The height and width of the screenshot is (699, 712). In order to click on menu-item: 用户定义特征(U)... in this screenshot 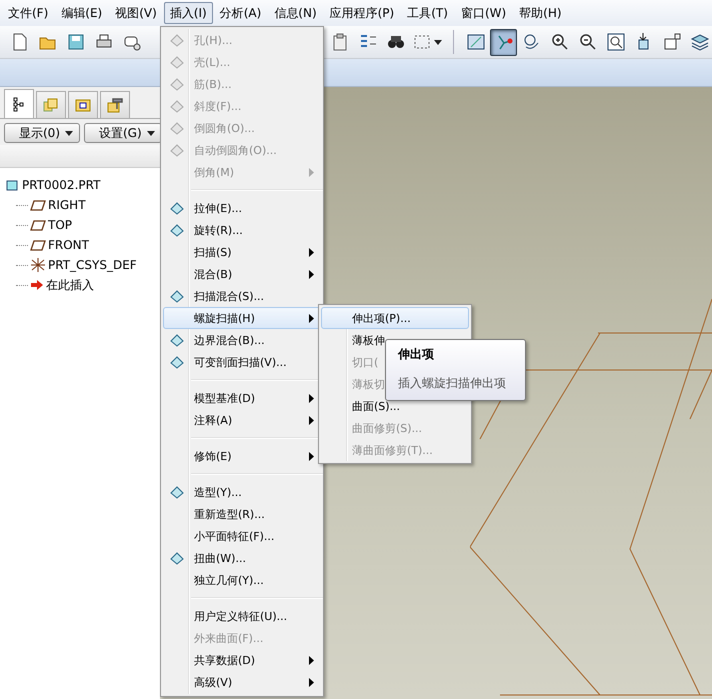, I will do `click(242, 616)`.